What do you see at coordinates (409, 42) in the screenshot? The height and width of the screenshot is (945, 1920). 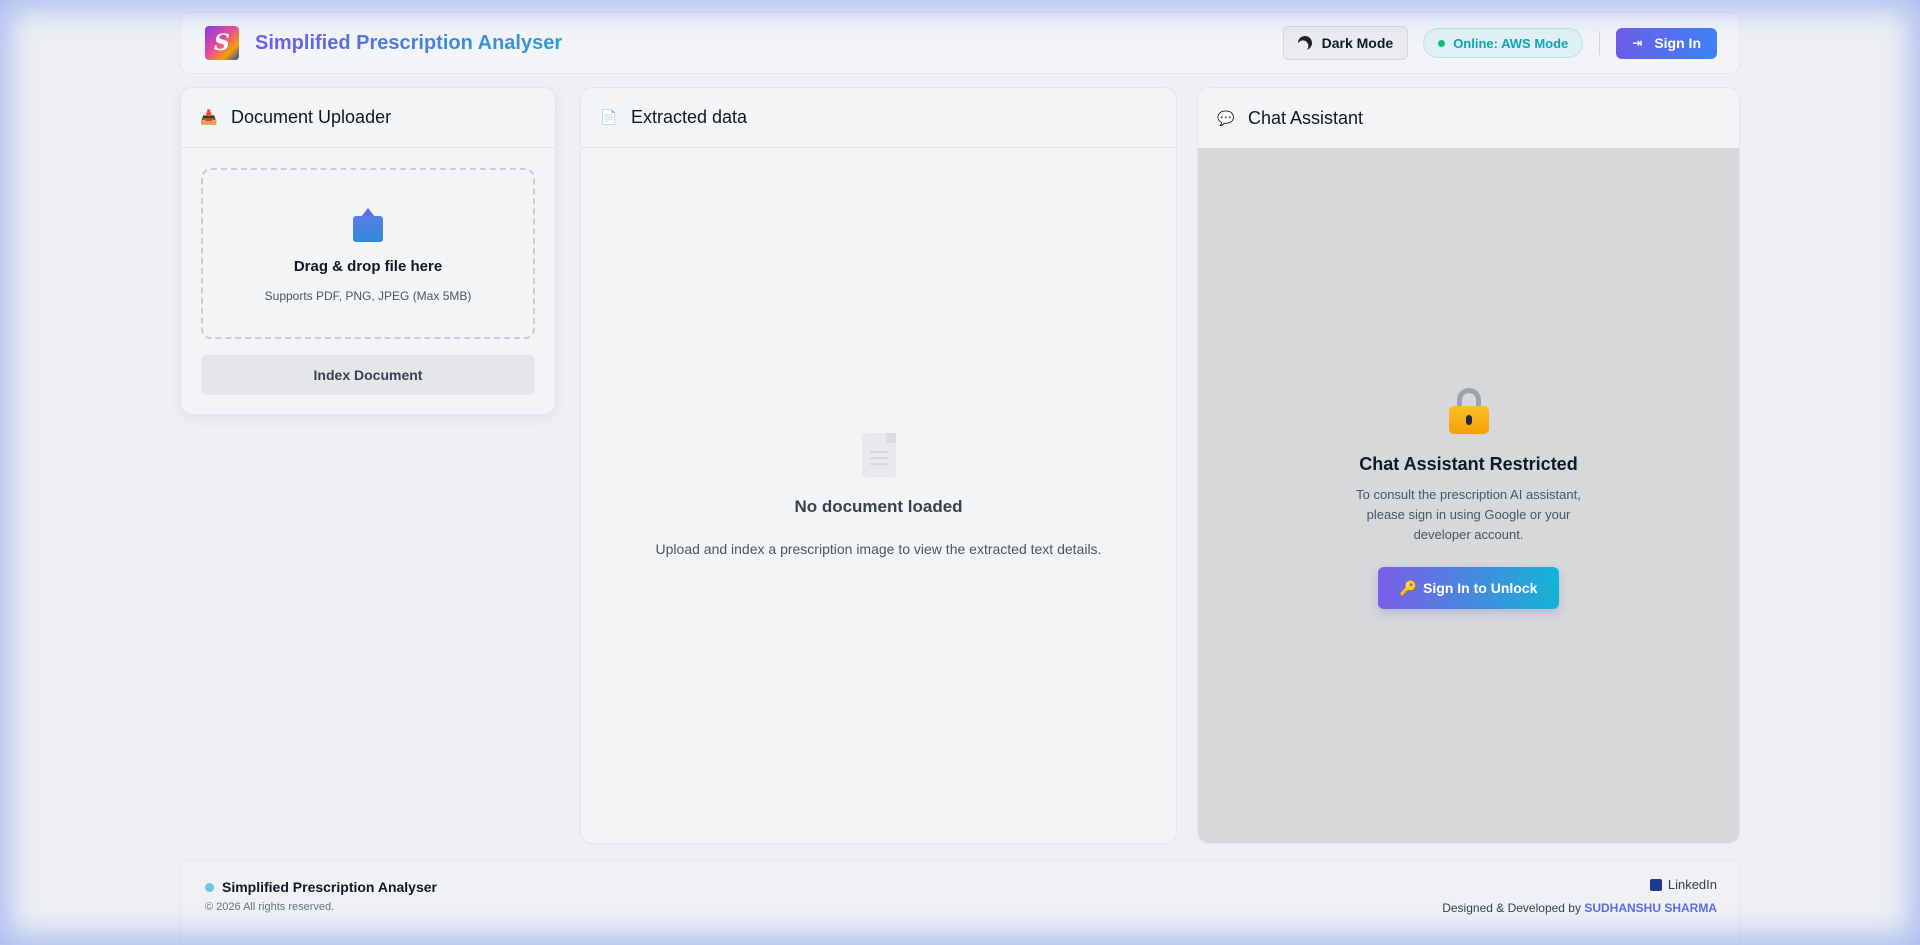 I see `app-title: Simplified Prescription Analyser` at bounding box center [409, 42].